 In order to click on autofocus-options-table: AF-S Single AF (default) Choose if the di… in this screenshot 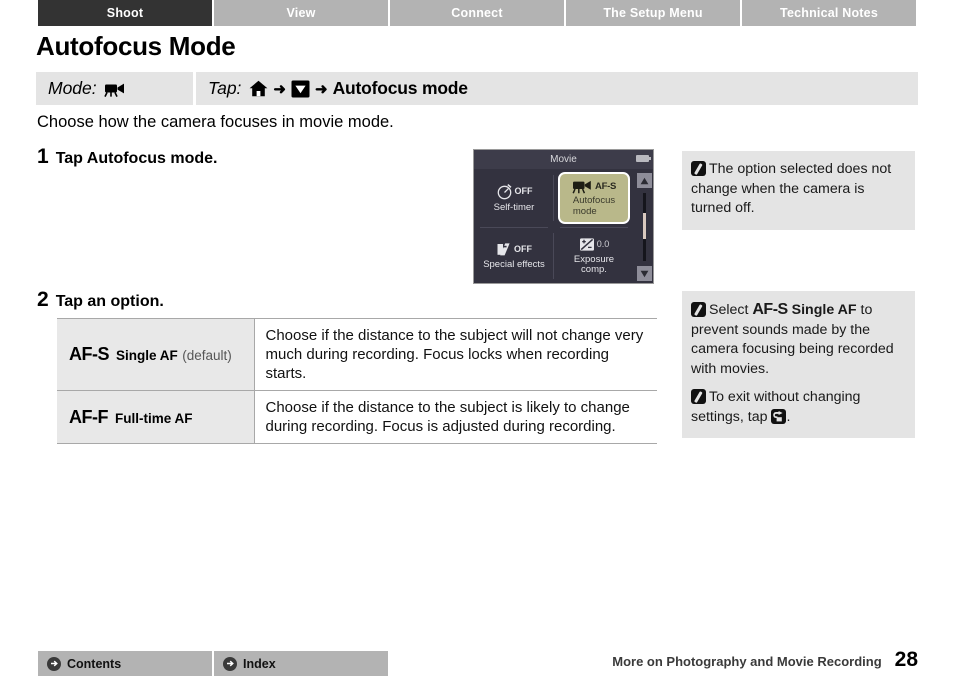, I will do `click(357, 381)`.